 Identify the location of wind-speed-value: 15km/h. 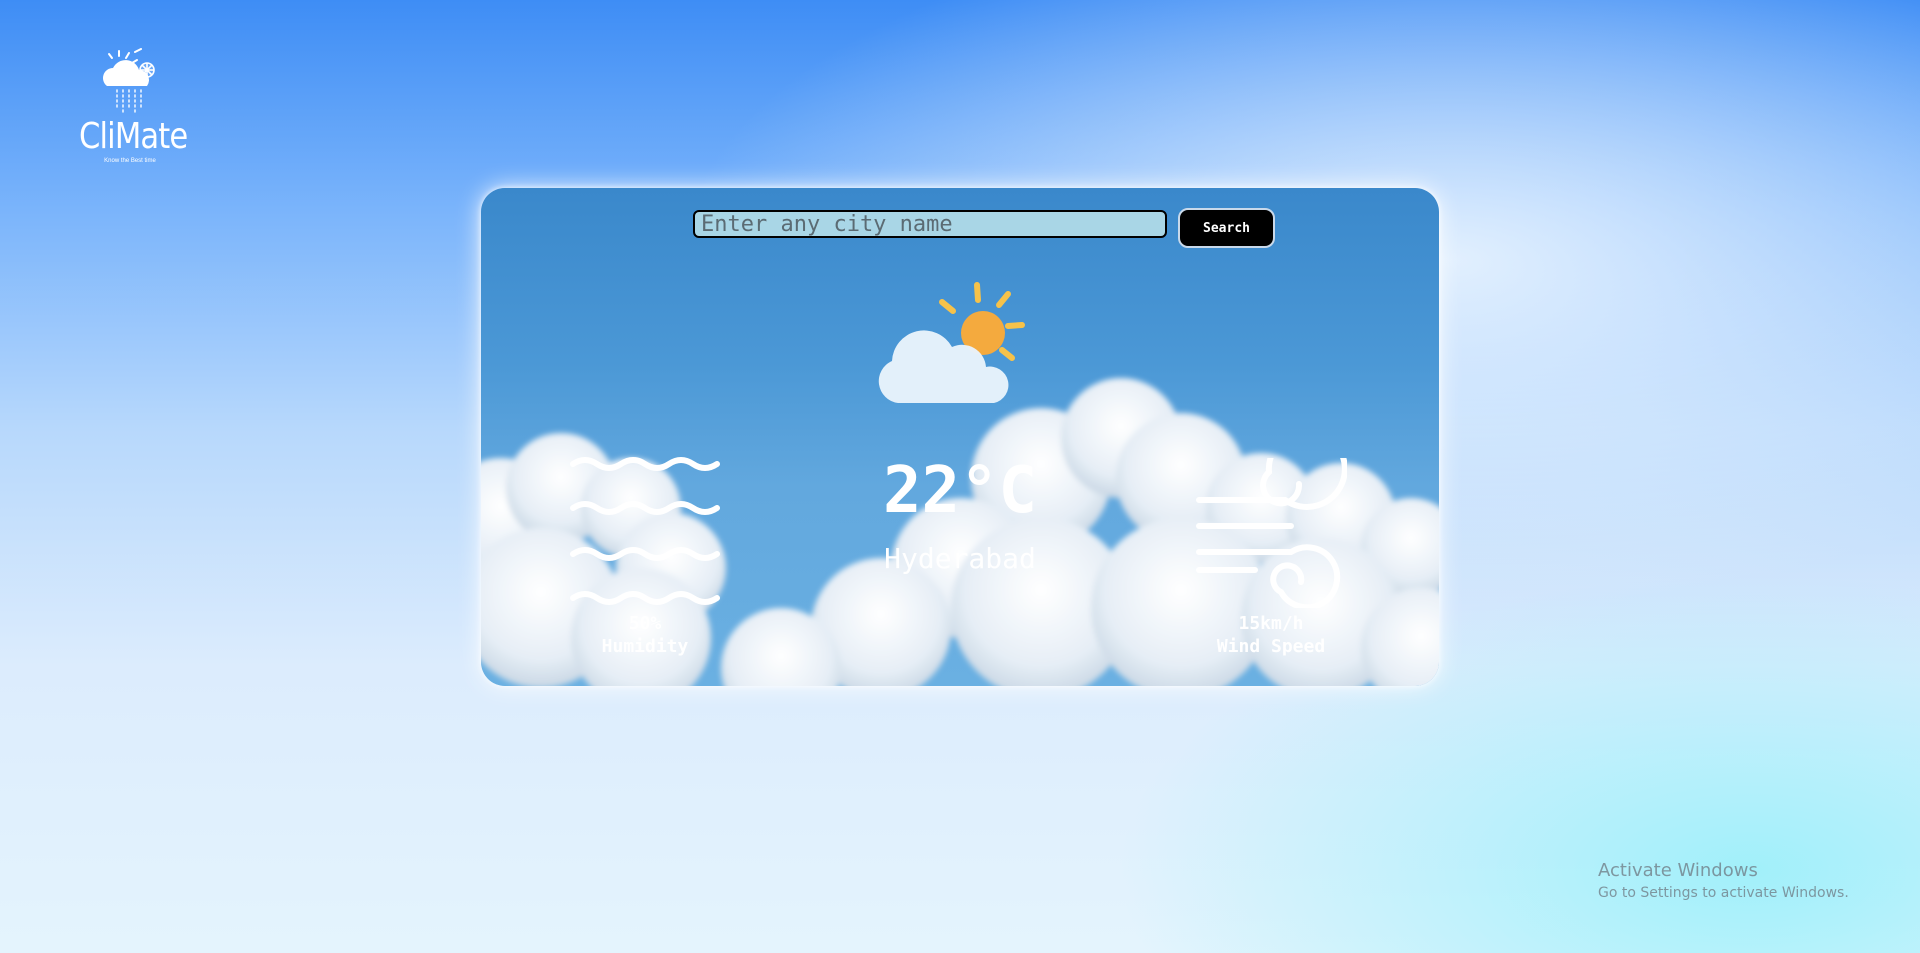
(1271, 623).